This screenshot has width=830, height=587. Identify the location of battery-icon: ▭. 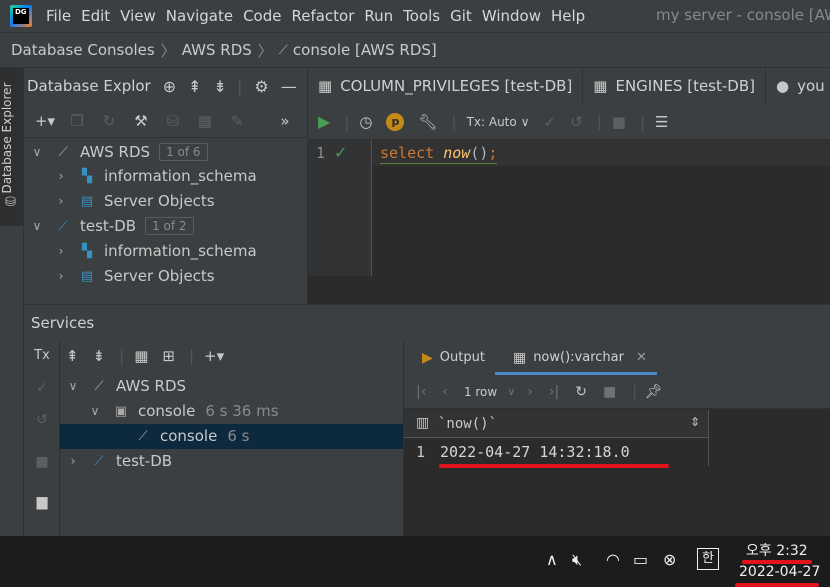
(640, 559).